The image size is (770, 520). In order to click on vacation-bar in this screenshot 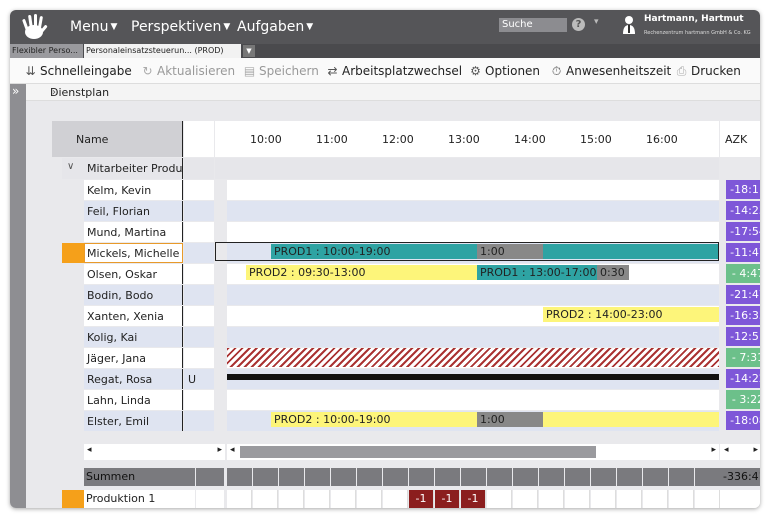, I will do `click(473, 377)`.